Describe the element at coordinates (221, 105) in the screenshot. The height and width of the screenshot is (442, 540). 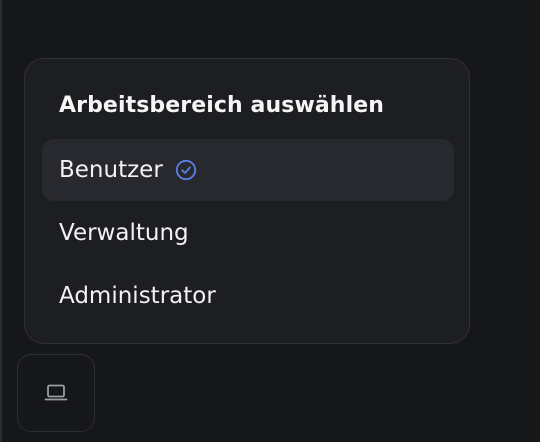
I see `dropdown-title: Arbeitsbereich auswählen` at that location.